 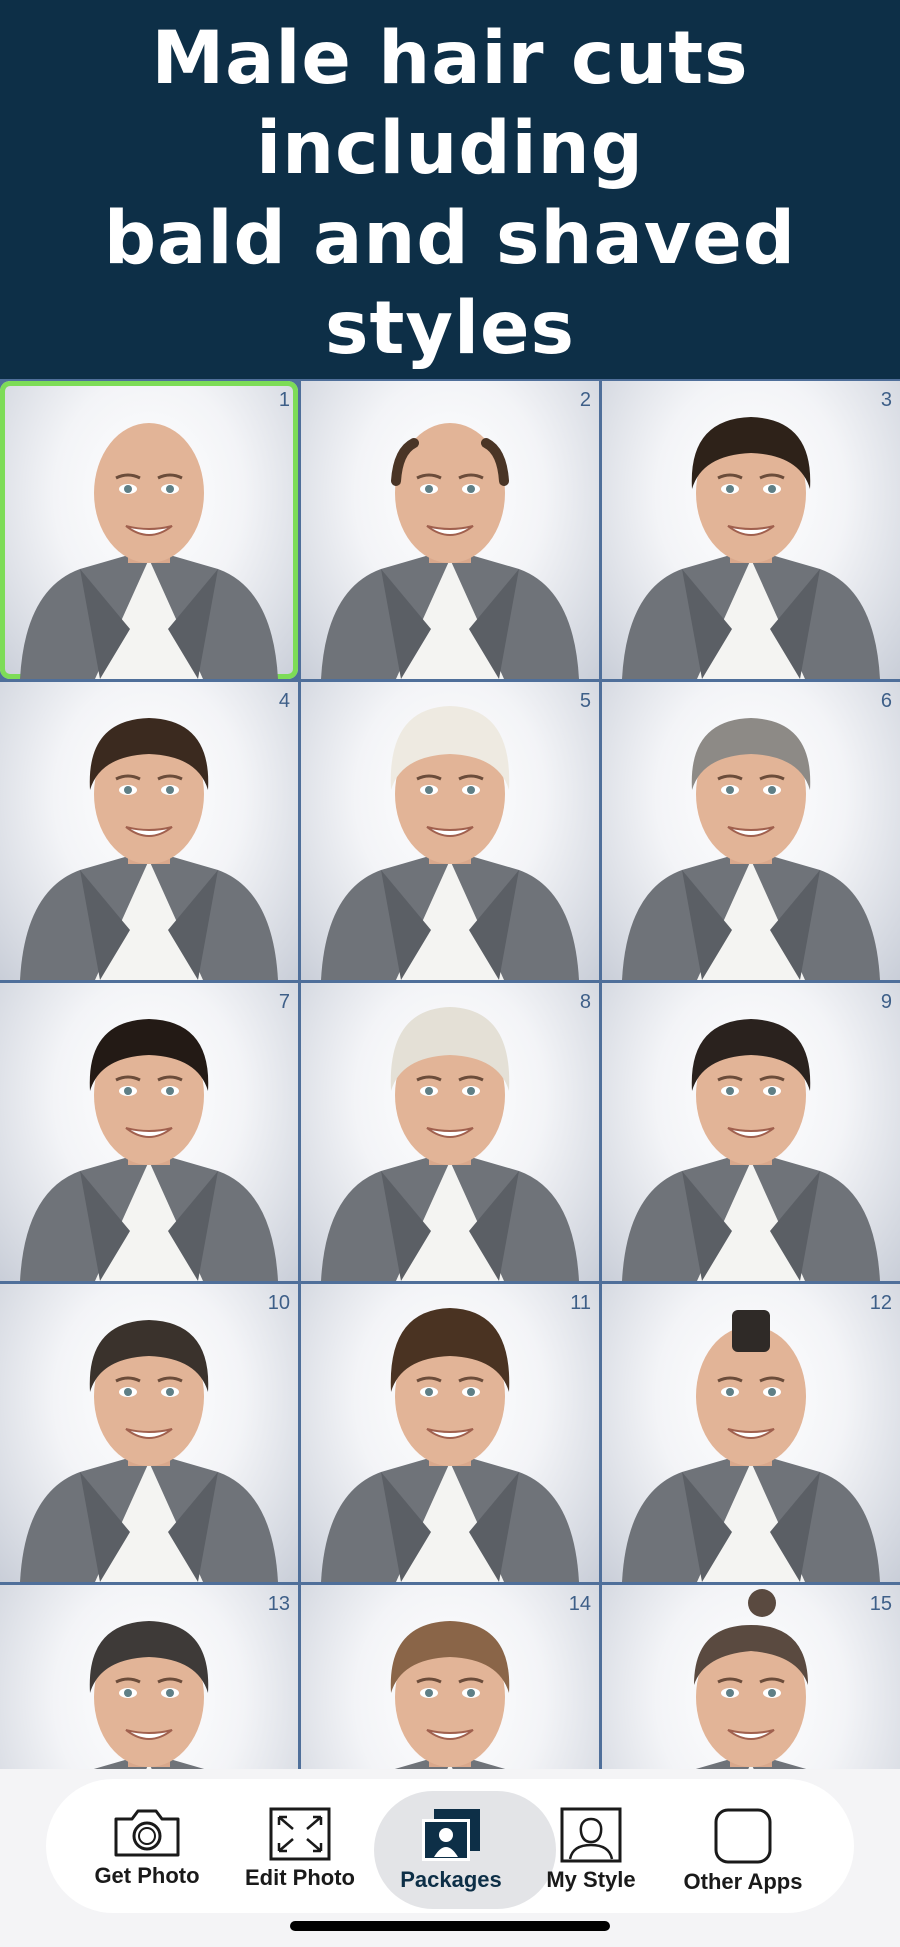 I want to click on person-outline-icon, so click(x=591, y=1835).